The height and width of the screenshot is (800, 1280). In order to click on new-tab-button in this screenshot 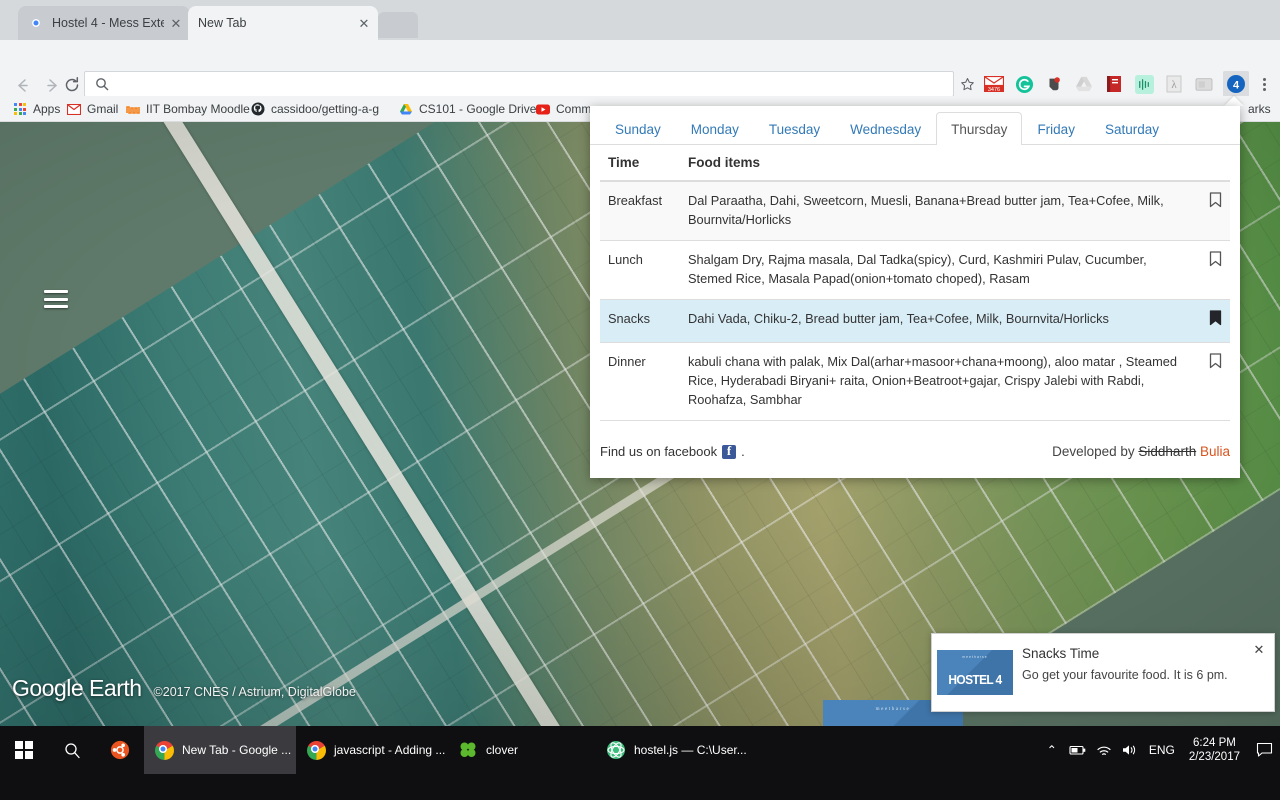, I will do `click(398, 25)`.